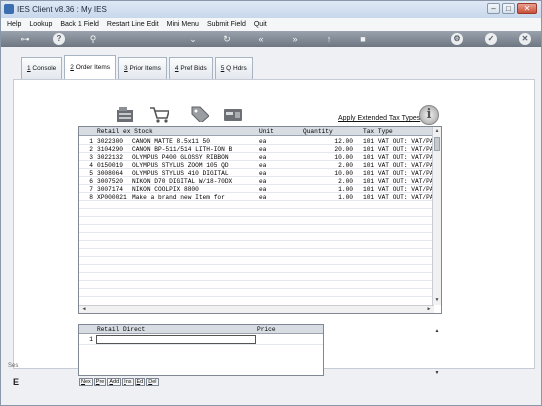 The height and width of the screenshot is (406, 542). What do you see at coordinates (40, 24) in the screenshot?
I see `menu-lookup: Lookup` at bounding box center [40, 24].